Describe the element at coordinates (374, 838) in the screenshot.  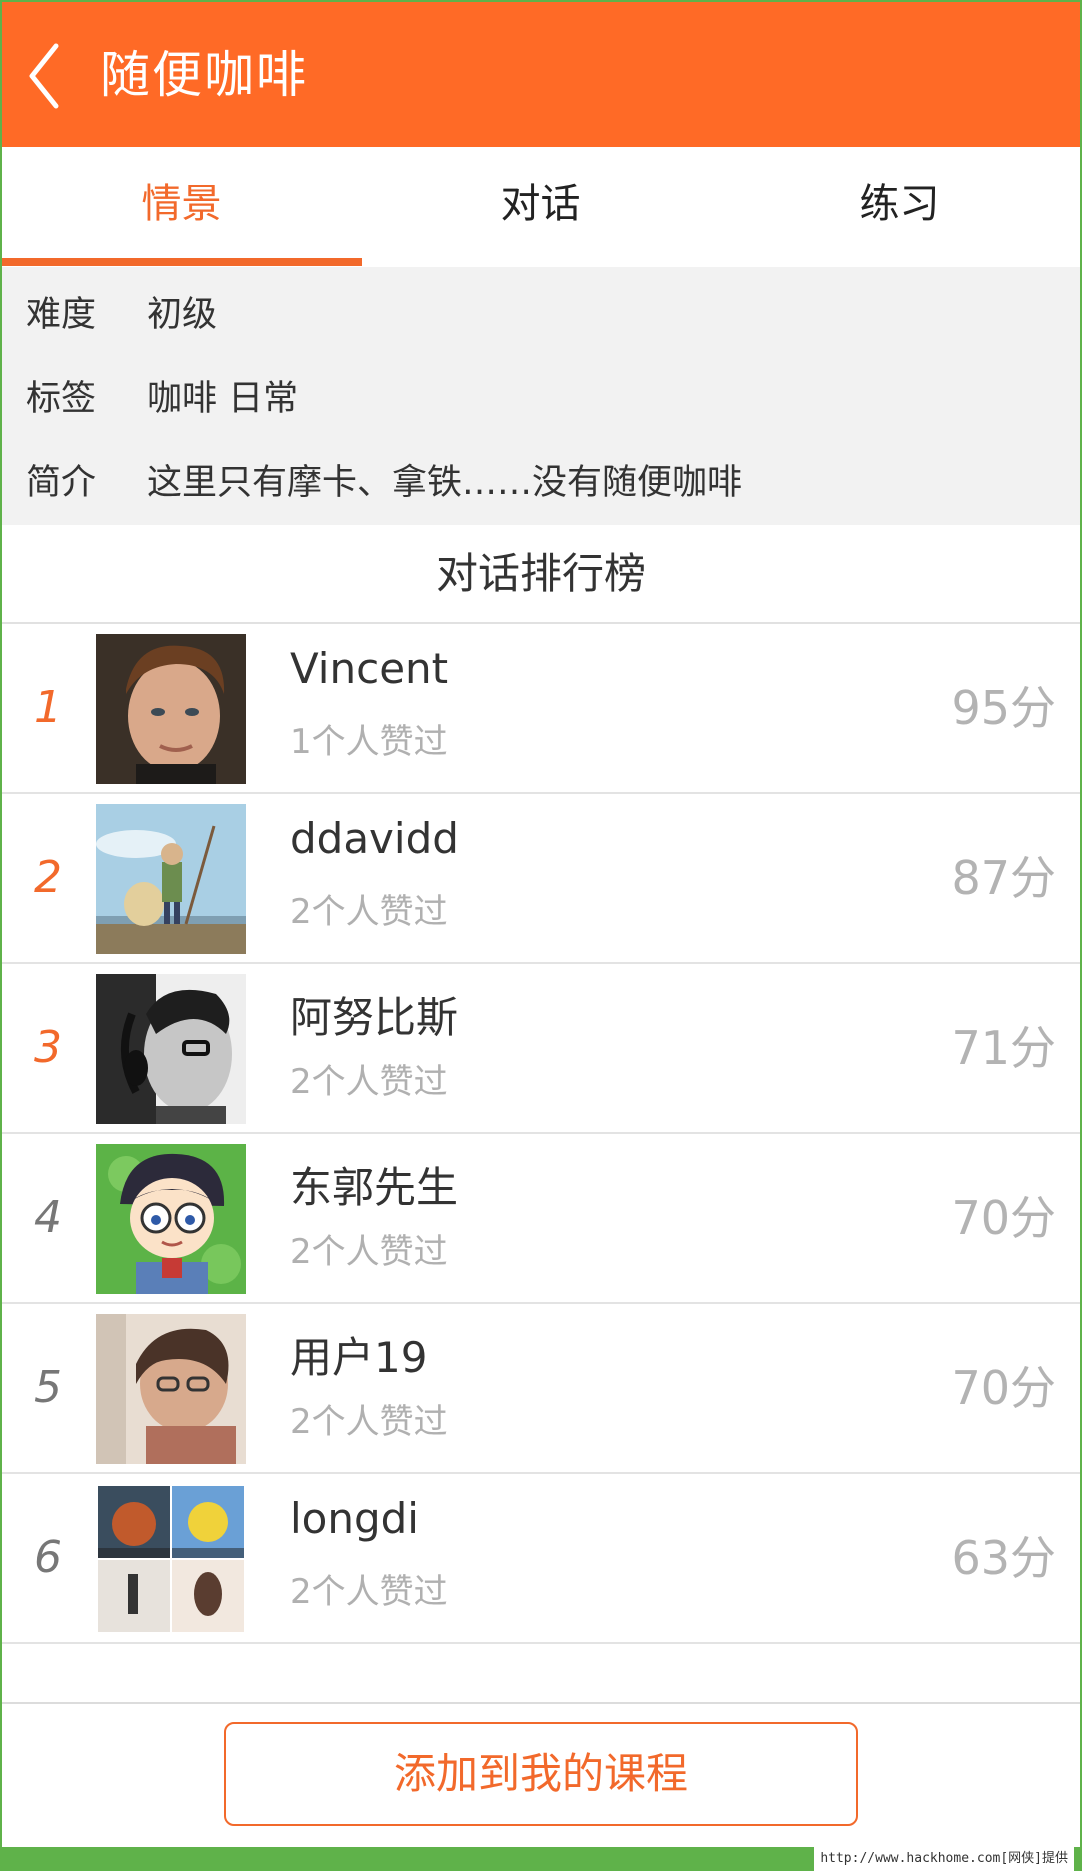
I see `user-name: ddavidd` at that location.